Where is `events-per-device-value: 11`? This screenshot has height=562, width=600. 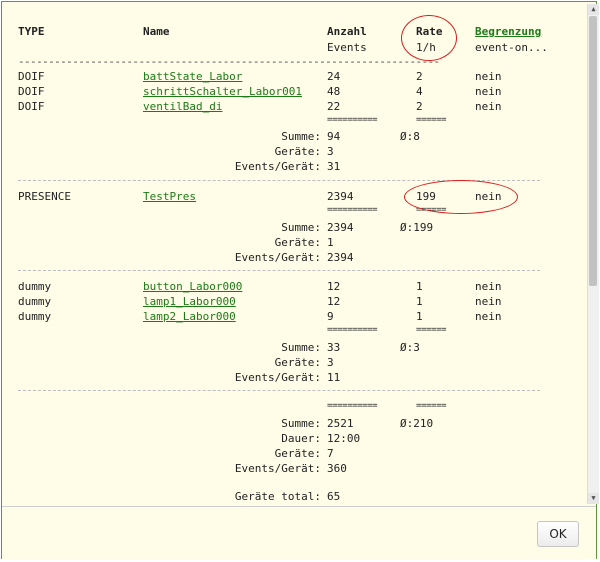
events-per-device-value: 11 is located at coordinates (334, 377).